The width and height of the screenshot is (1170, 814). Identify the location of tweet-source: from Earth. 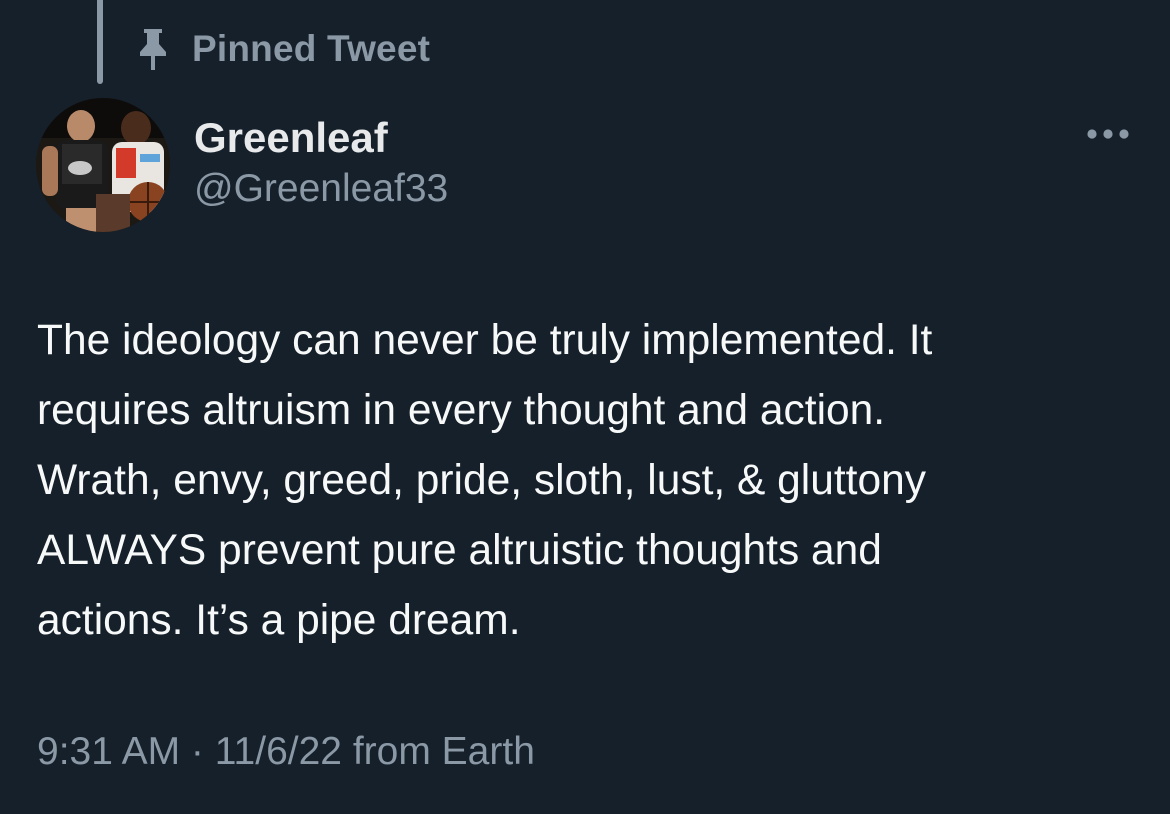
(438, 751).